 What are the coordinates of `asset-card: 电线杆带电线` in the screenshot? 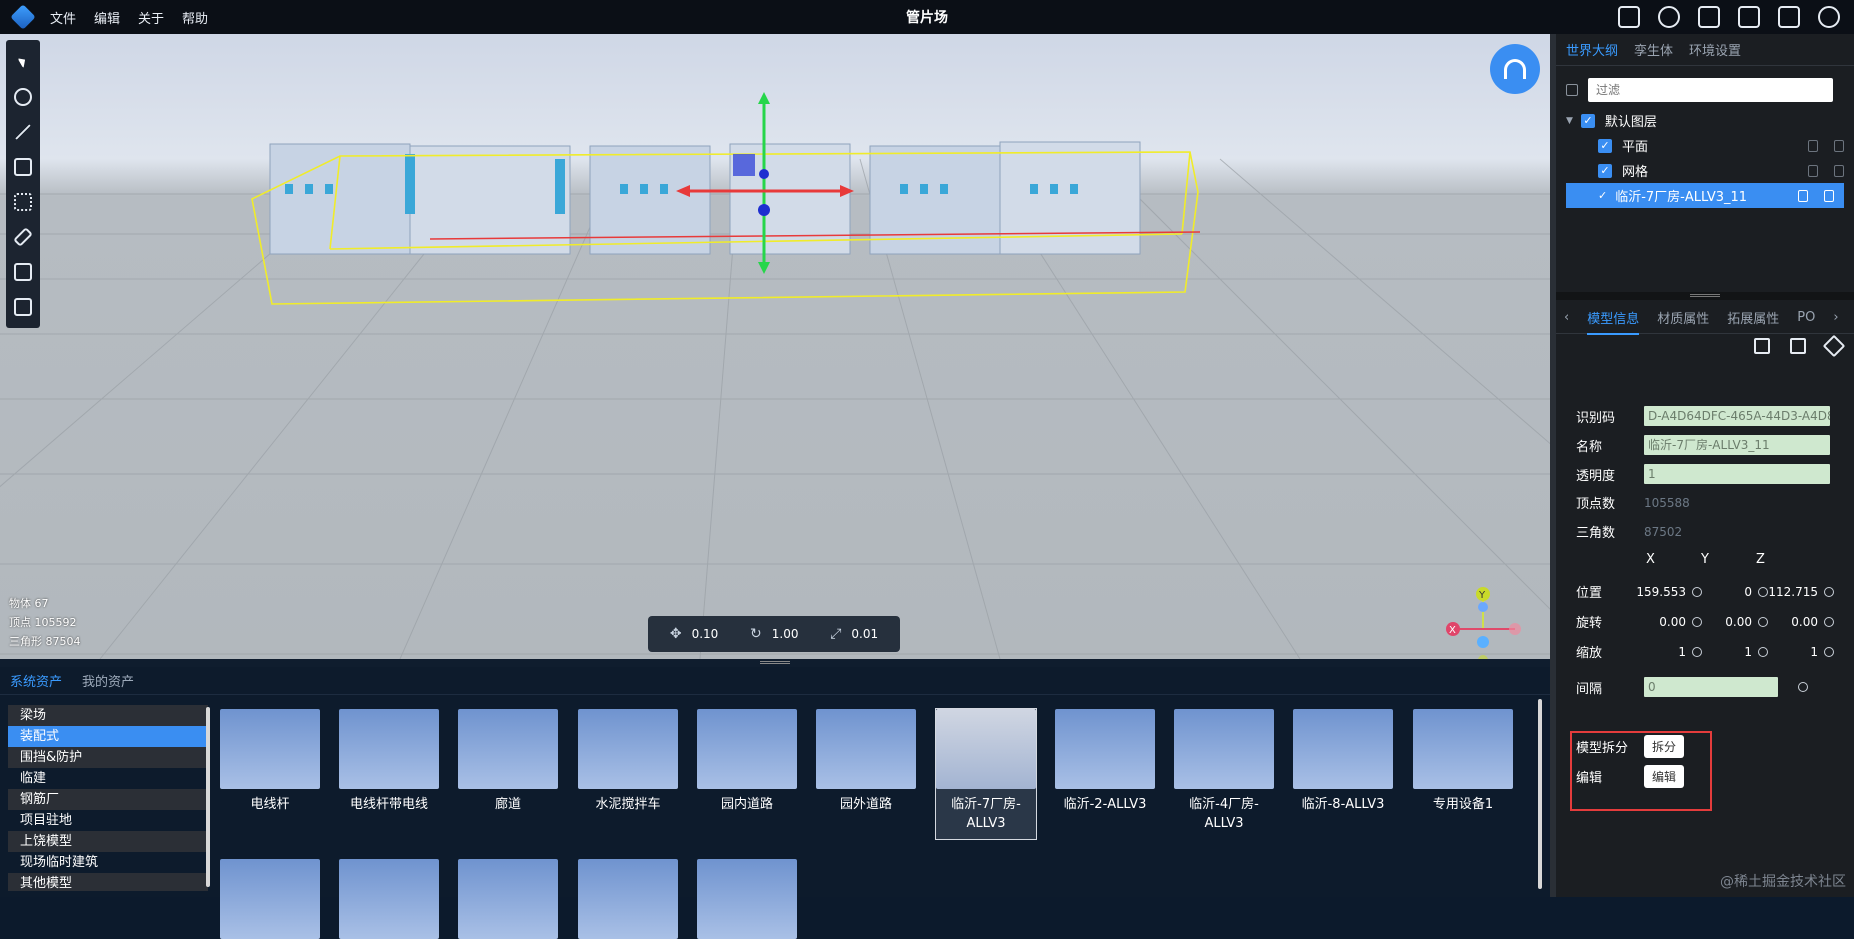 It's located at (389, 761).